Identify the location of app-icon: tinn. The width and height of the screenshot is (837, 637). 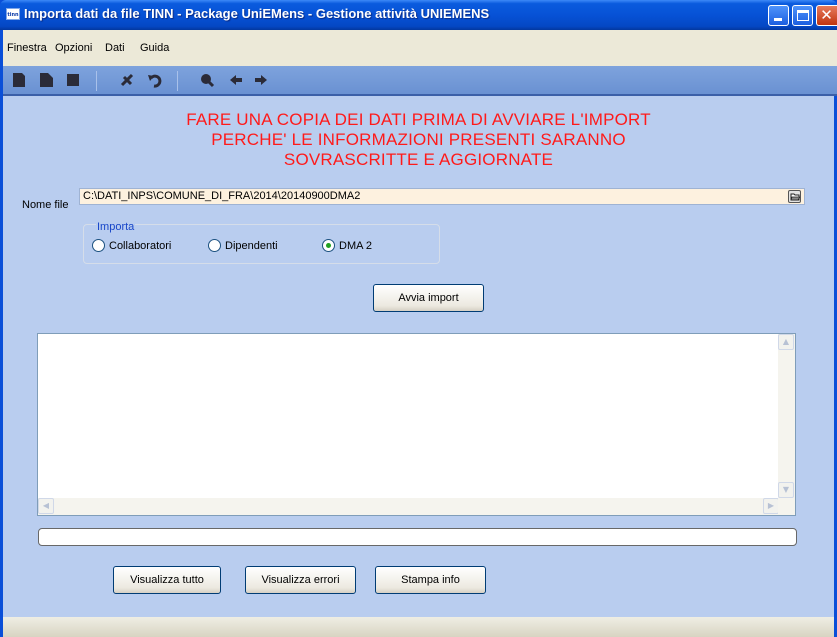
(13, 14).